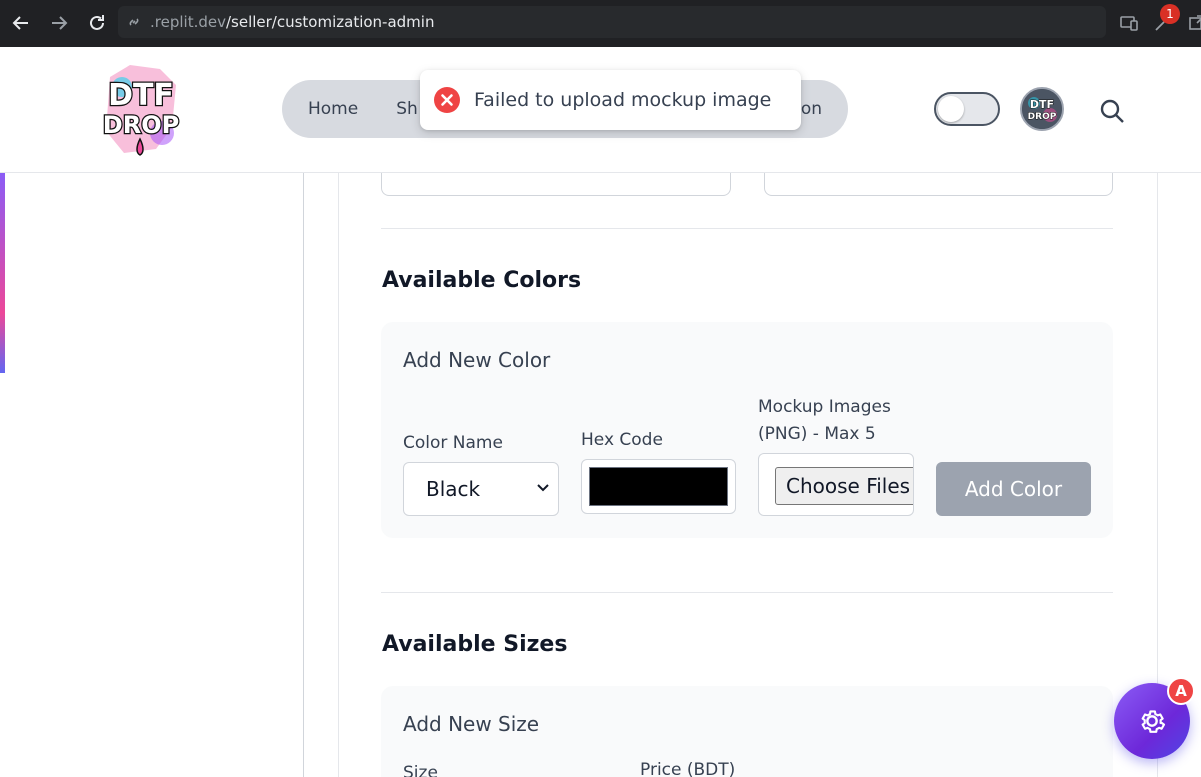 The width and height of the screenshot is (1201, 777). I want to click on price-label: Price (BDT), so click(688, 768).